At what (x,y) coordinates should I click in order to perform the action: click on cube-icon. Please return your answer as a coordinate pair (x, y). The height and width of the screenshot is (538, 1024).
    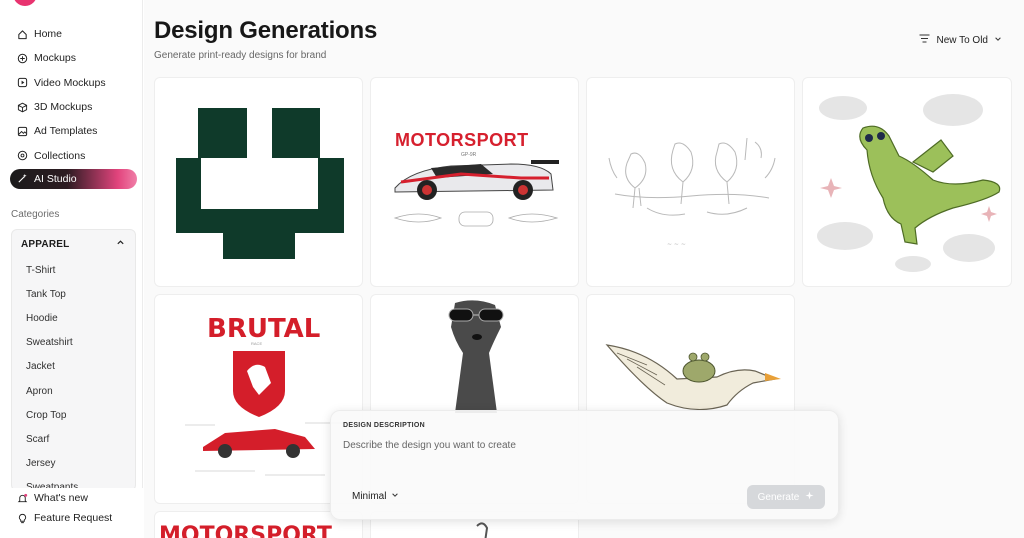
    Looking at the image, I should click on (22, 107).